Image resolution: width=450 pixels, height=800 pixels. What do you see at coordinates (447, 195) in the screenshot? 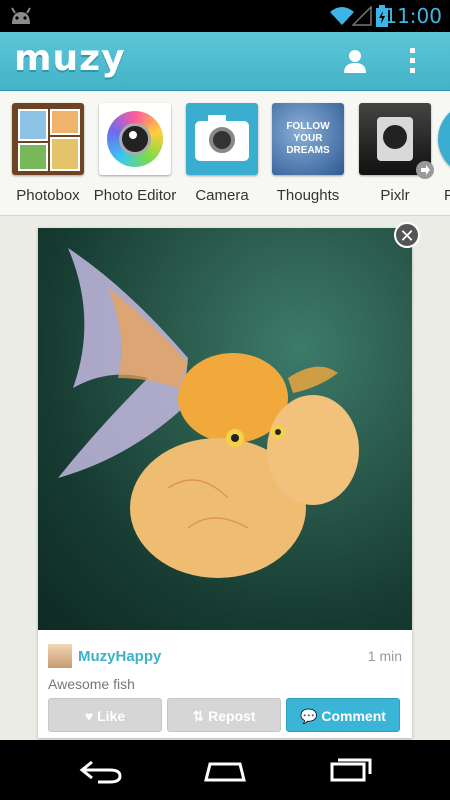
I see `app-label: P` at bounding box center [447, 195].